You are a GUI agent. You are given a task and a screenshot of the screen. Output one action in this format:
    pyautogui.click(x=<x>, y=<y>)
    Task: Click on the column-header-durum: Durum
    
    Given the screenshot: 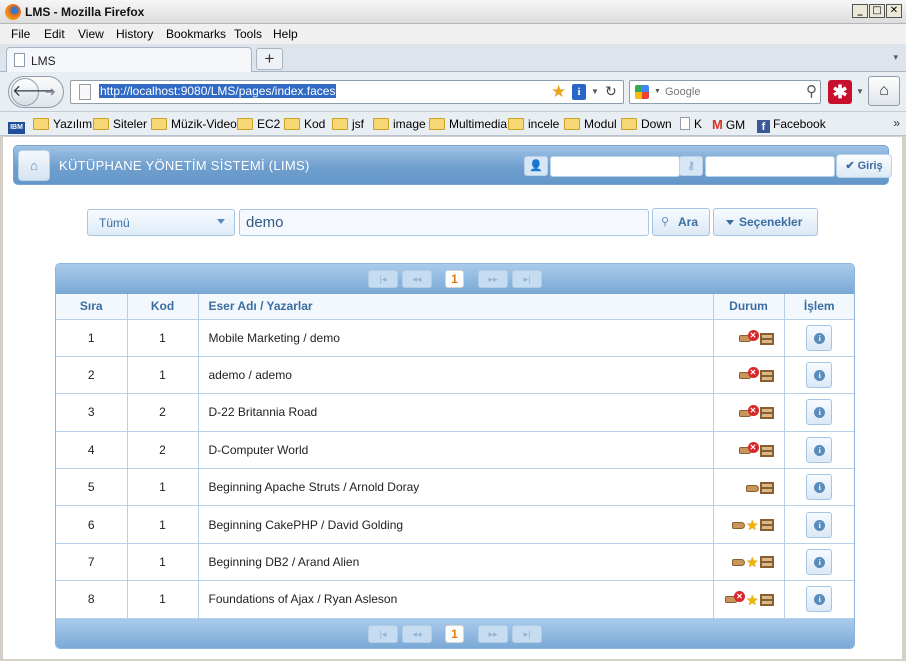 What is the action you would take?
    pyautogui.click(x=748, y=307)
    